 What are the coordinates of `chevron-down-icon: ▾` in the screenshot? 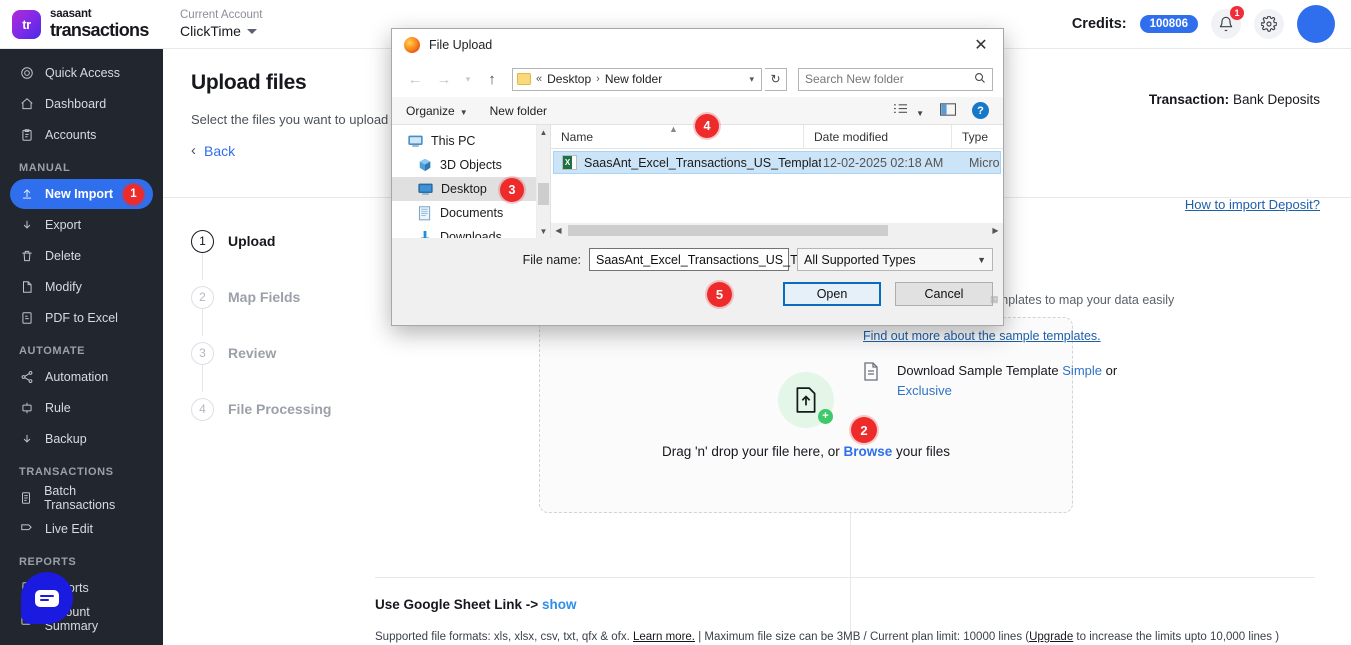 It's located at (753, 79).